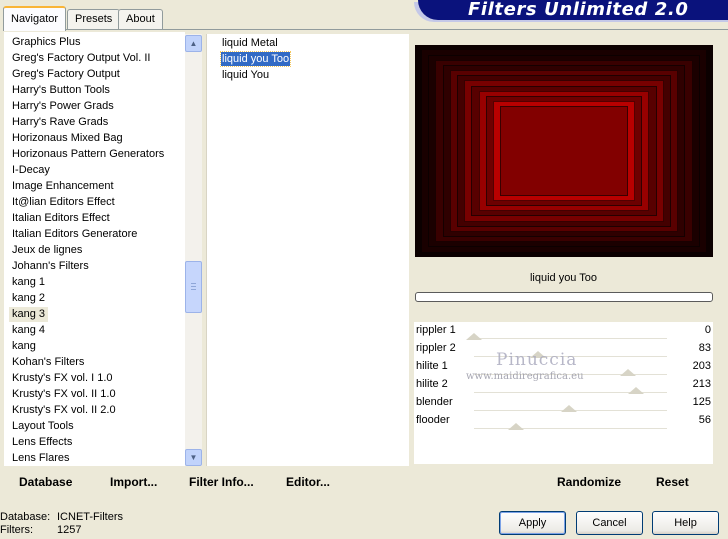  Describe the element at coordinates (578, 10) in the screenshot. I see `app-title: Filters Unlimited 2.0` at that location.